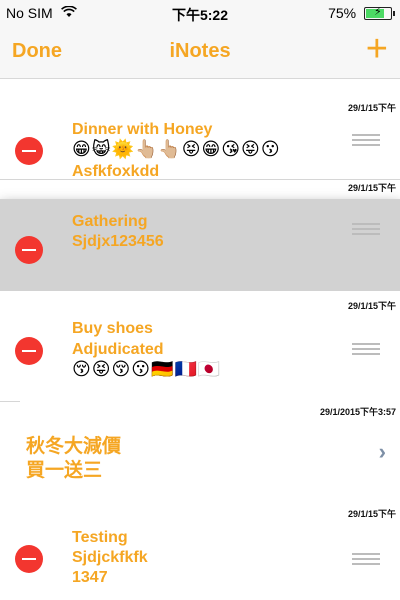 This screenshot has height=600, width=400. I want to click on note-date: 29/1/2015下午3:57, so click(357, 412).